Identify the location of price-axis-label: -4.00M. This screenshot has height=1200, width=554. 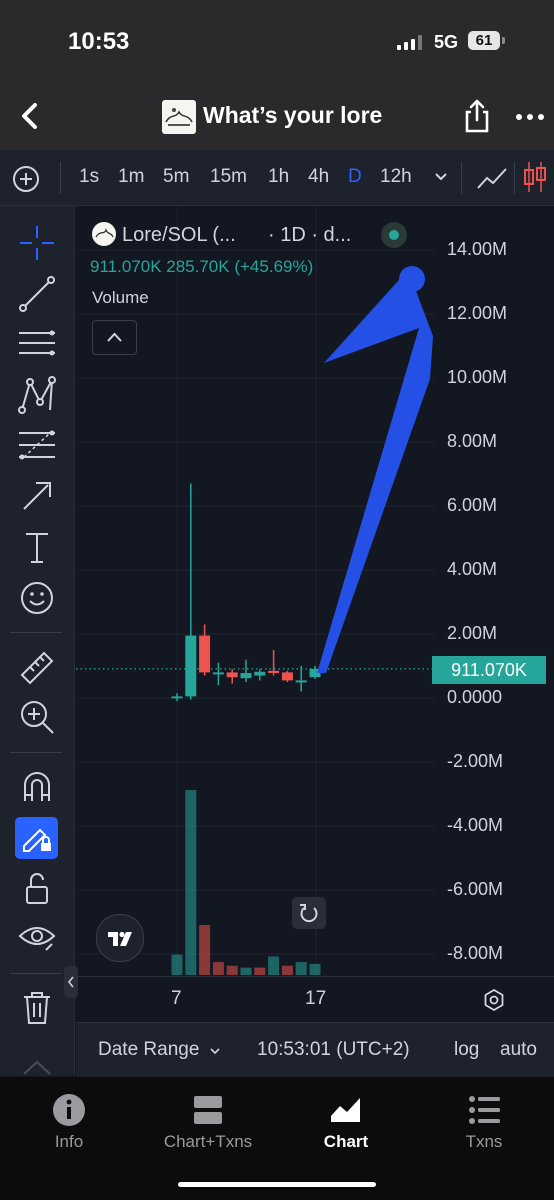
(475, 825).